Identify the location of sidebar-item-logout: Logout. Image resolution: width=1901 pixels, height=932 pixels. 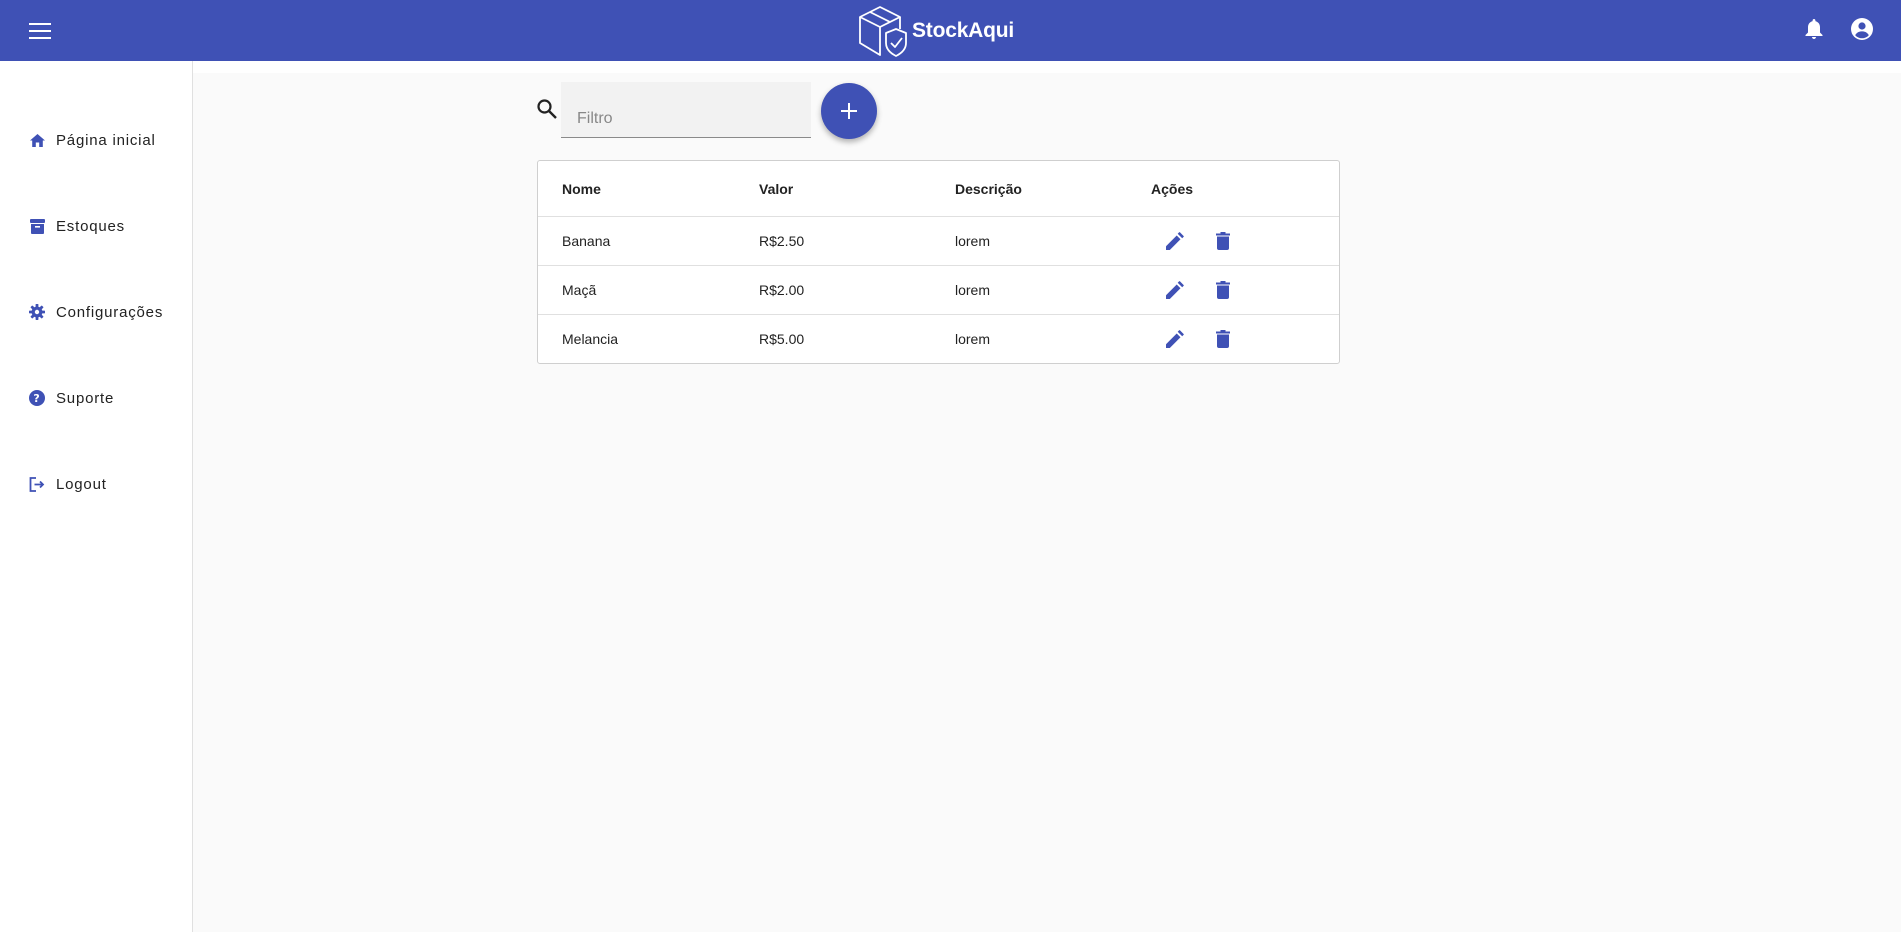
(67, 484).